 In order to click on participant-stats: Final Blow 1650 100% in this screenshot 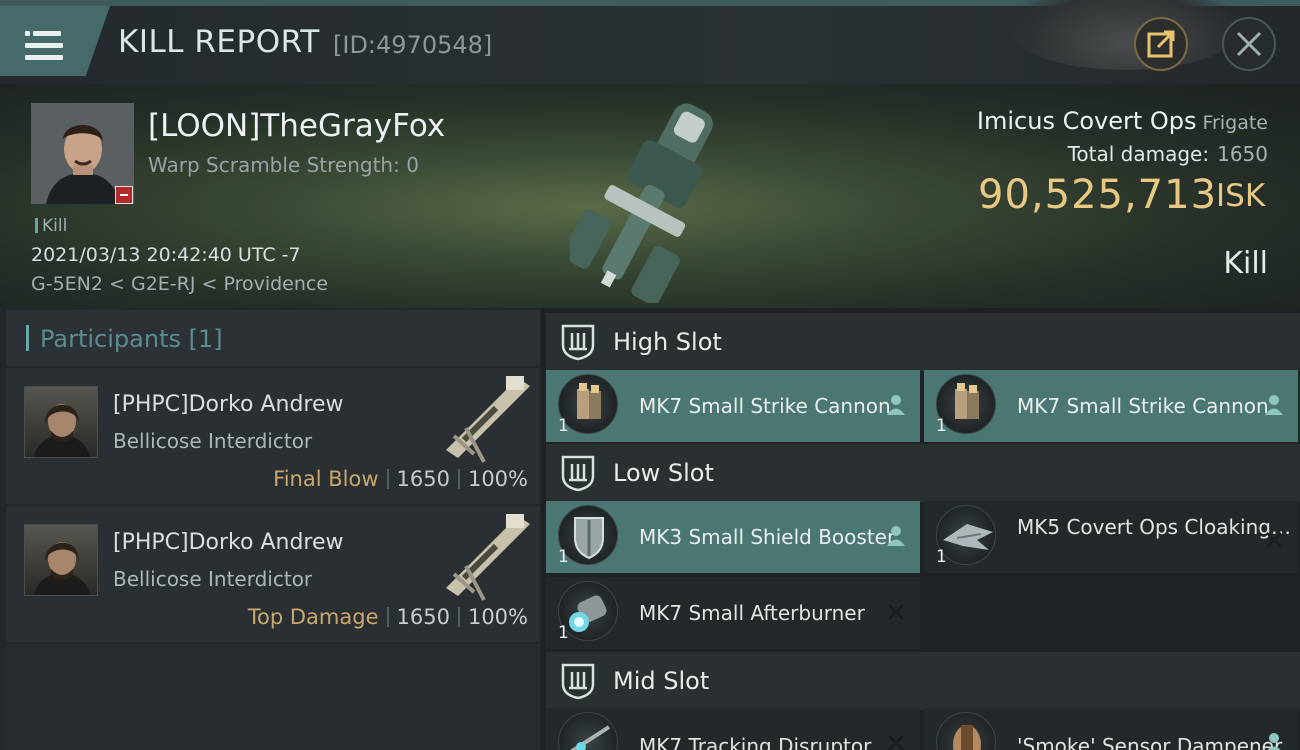, I will do `click(400, 479)`.